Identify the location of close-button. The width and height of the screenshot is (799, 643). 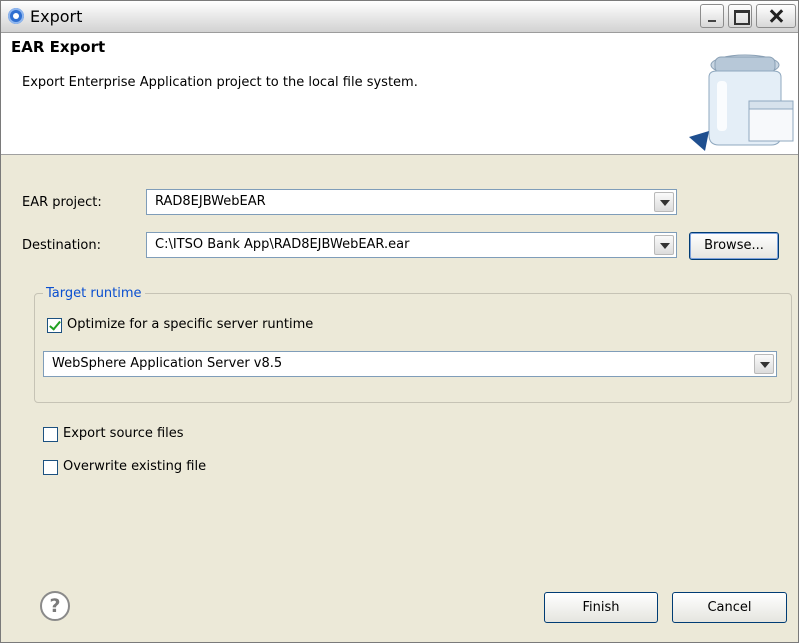
(776, 16).